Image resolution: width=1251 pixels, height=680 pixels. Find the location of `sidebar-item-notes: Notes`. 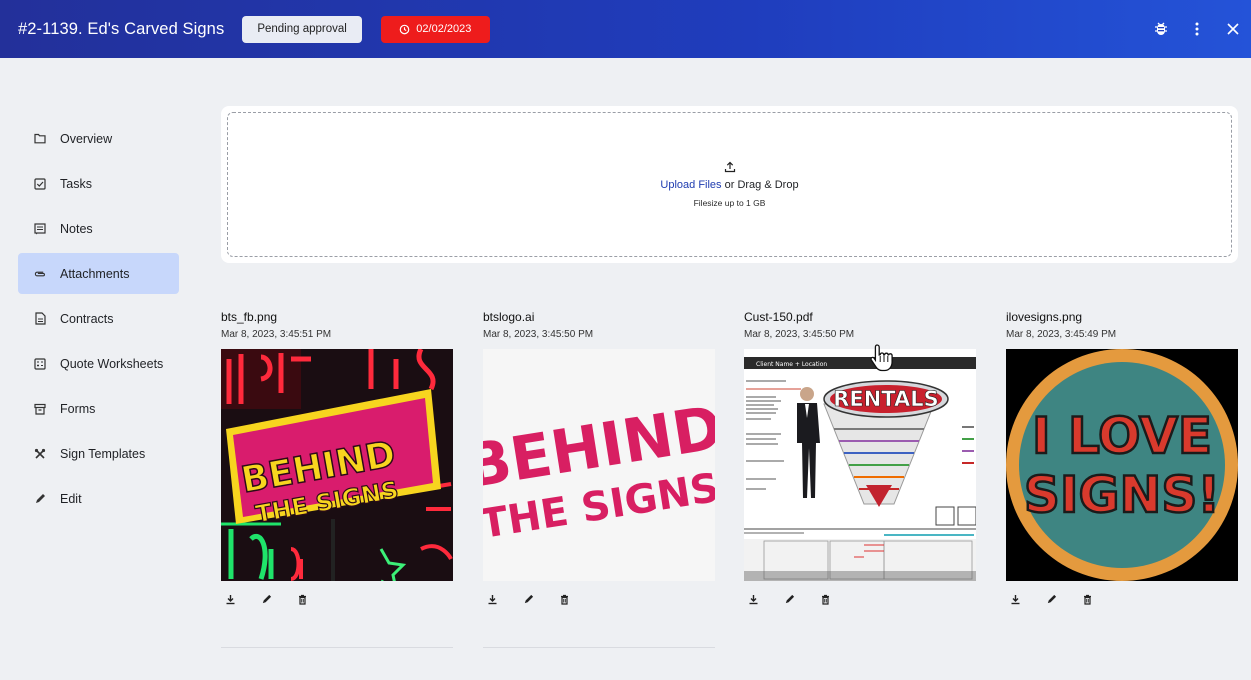

sidebar-item-notes: Notes is located at coordinates (98, 228).